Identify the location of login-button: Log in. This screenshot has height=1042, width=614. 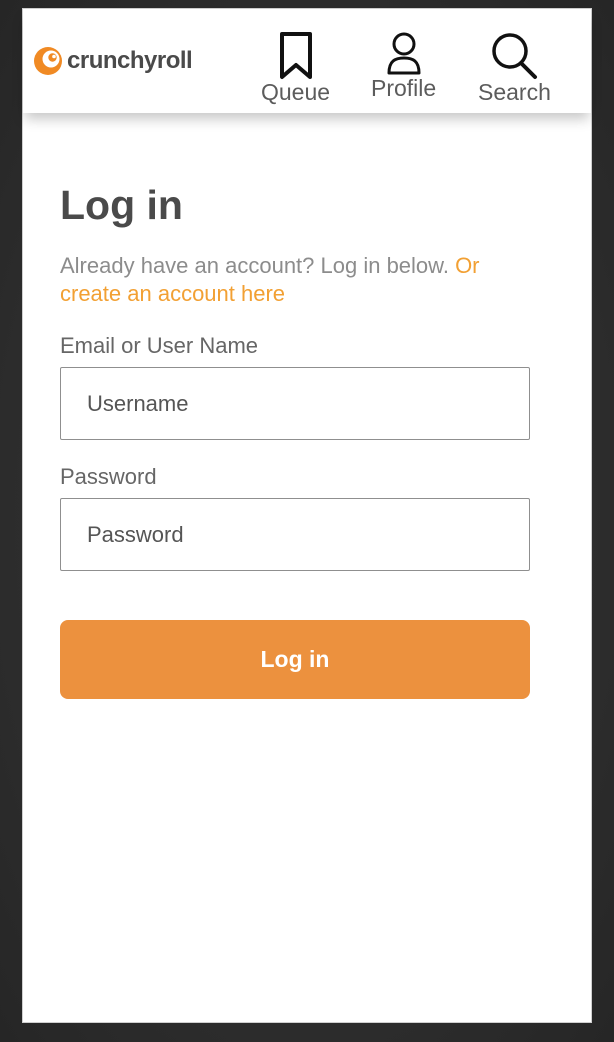
(295, 659).